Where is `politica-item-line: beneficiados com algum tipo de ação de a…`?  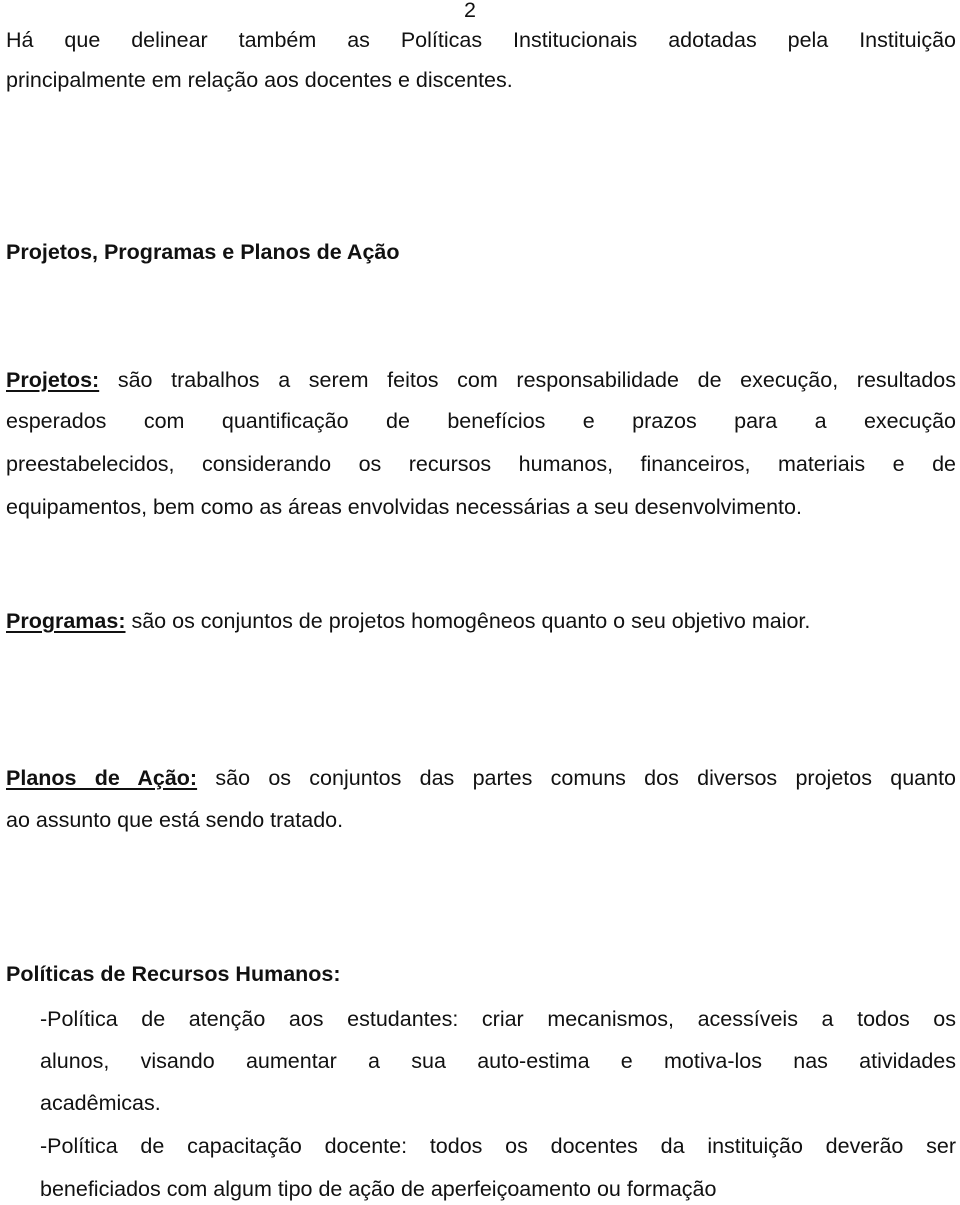
politica-item-line: beneficiados com algum tipo de ação de a… is located at coordinates (378, 1189).